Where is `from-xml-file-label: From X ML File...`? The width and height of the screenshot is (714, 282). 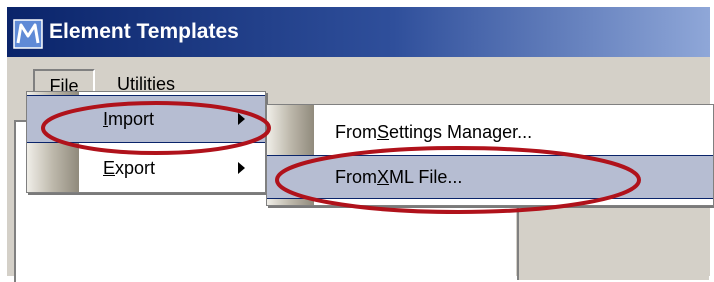 from-xml-file-label: From X ML File... is located at coordinates (398, 177).